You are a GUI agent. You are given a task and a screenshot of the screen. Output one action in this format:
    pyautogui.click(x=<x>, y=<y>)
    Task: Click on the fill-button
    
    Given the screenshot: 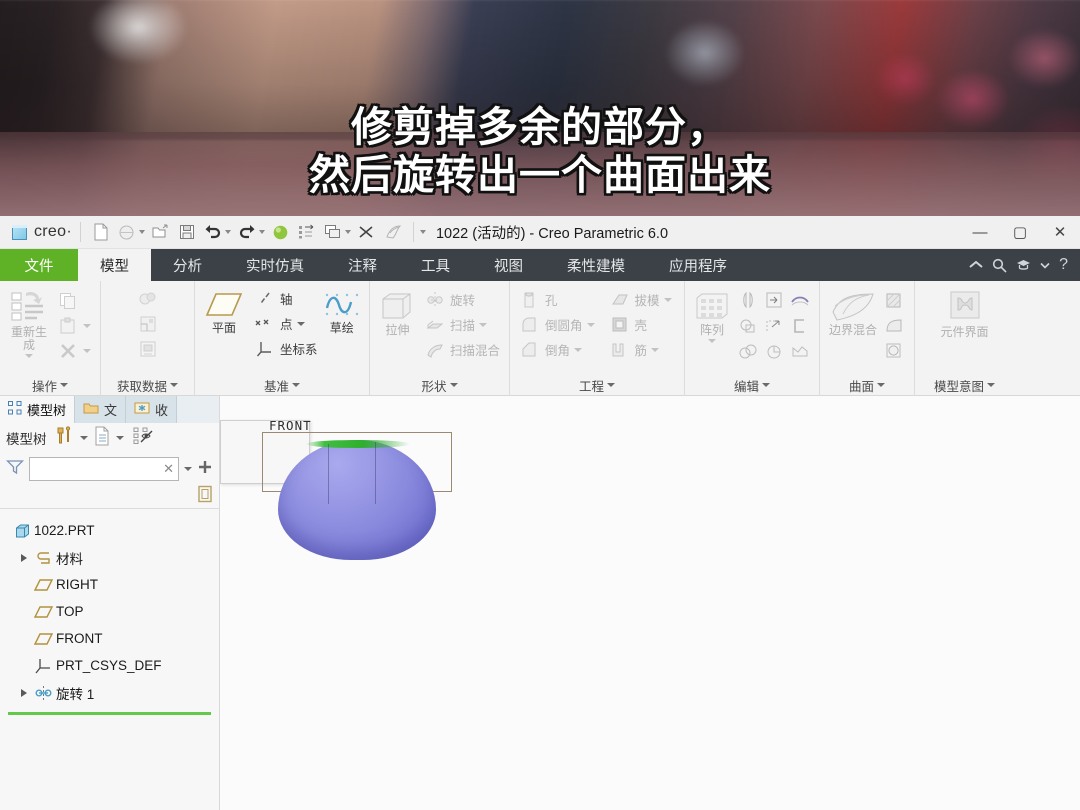 What is the action you would take?
    pyautogui.click(x=894, y=300)
    